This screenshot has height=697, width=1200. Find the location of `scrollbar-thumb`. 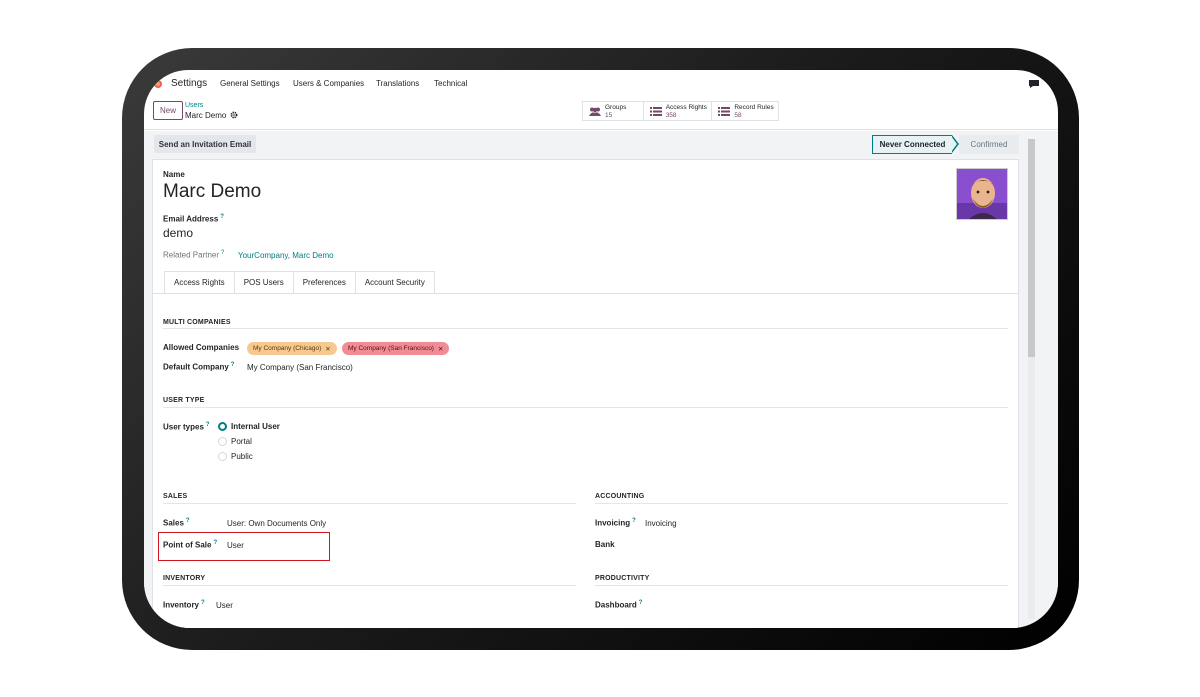

scrollbar-thumb is located at coordinates (1031, 248).